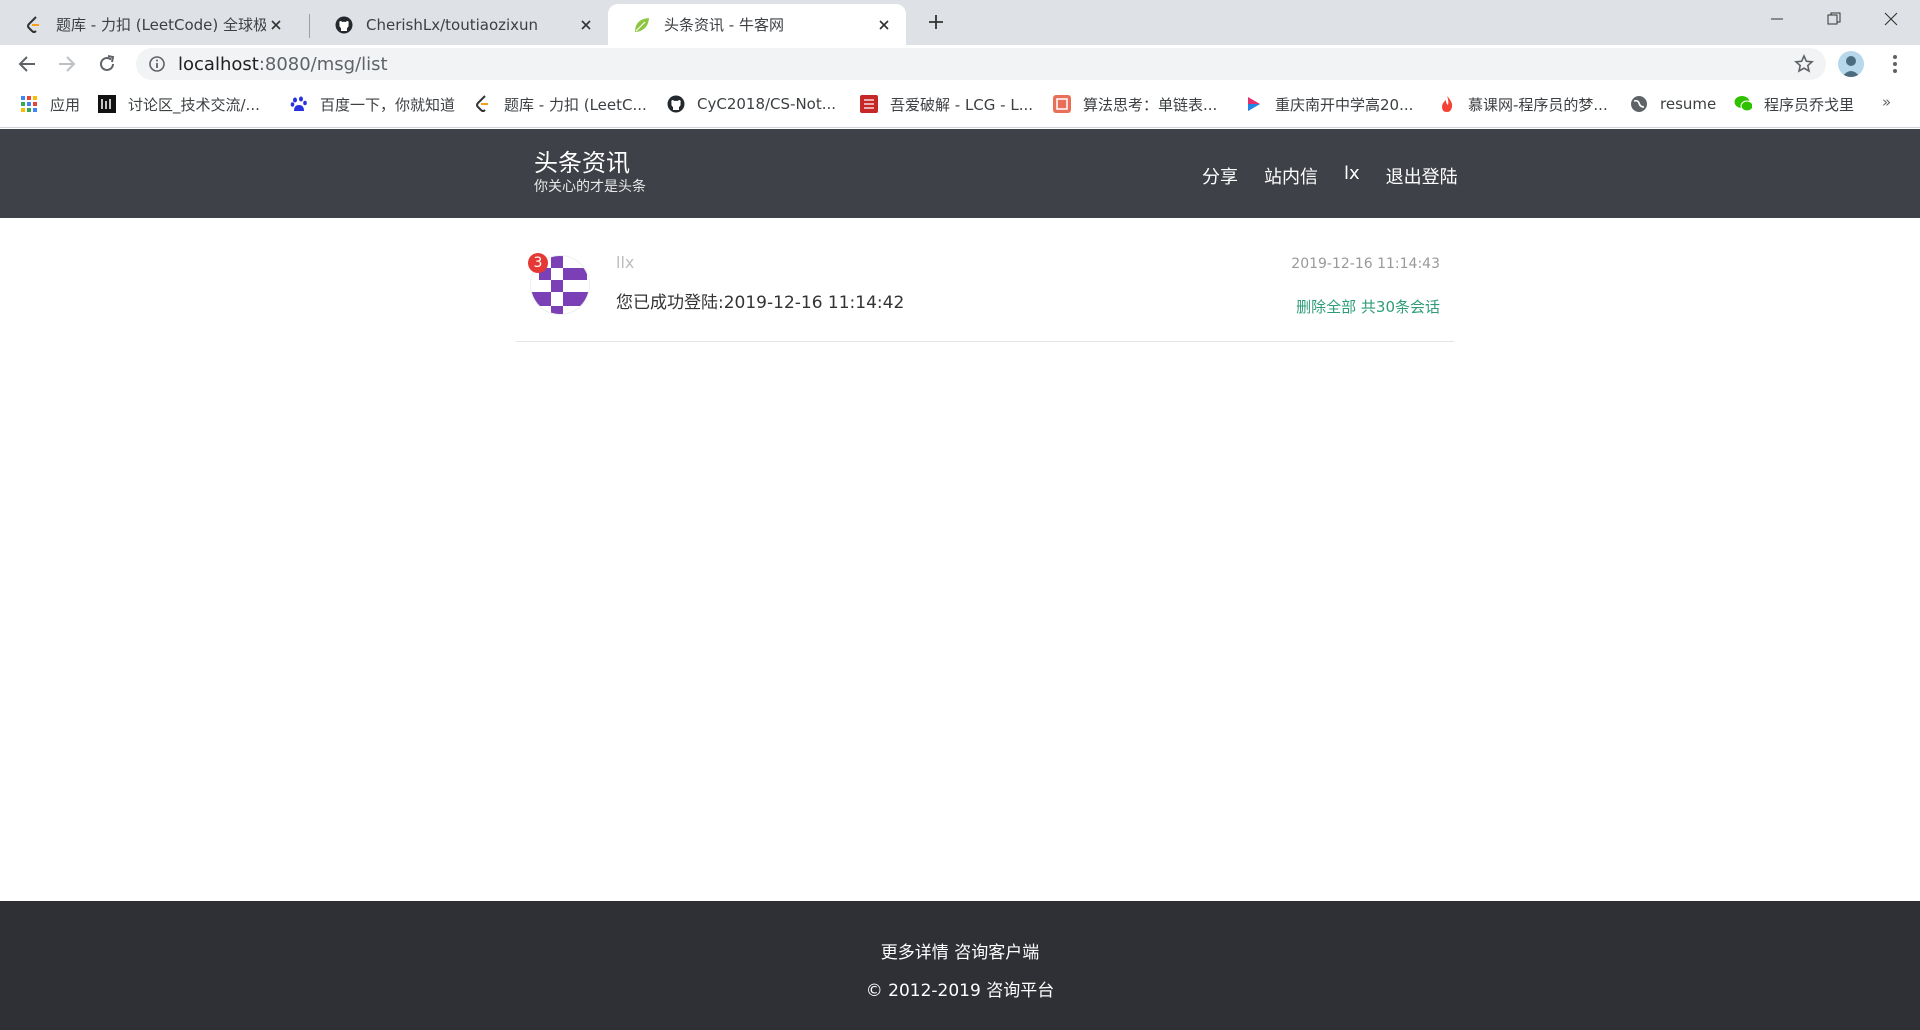 The height and width of the screenshot is (1030, 1920). Describe the element at coordinates (1352, 176) in the screenshot. I see `nav-user: lx` at that location.